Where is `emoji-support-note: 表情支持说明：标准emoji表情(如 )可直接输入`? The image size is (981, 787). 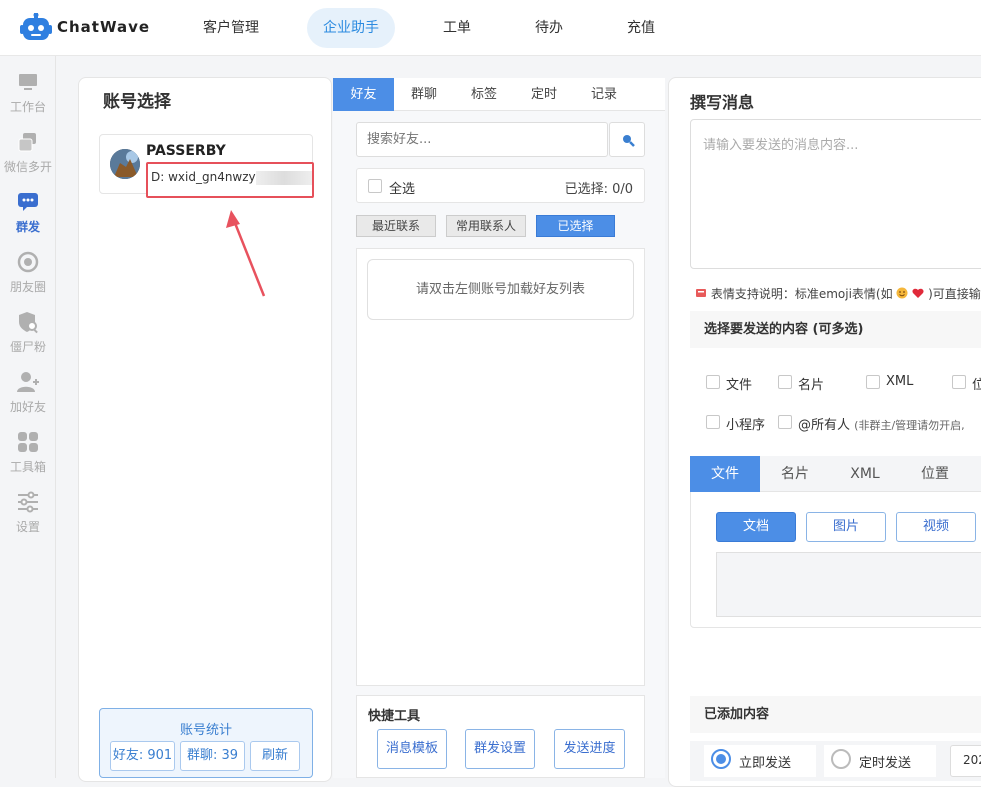 emoji-support-note: 表情支持说明：标准emoji表情(如 )可直接输入 is located at coordinates (838, 293).